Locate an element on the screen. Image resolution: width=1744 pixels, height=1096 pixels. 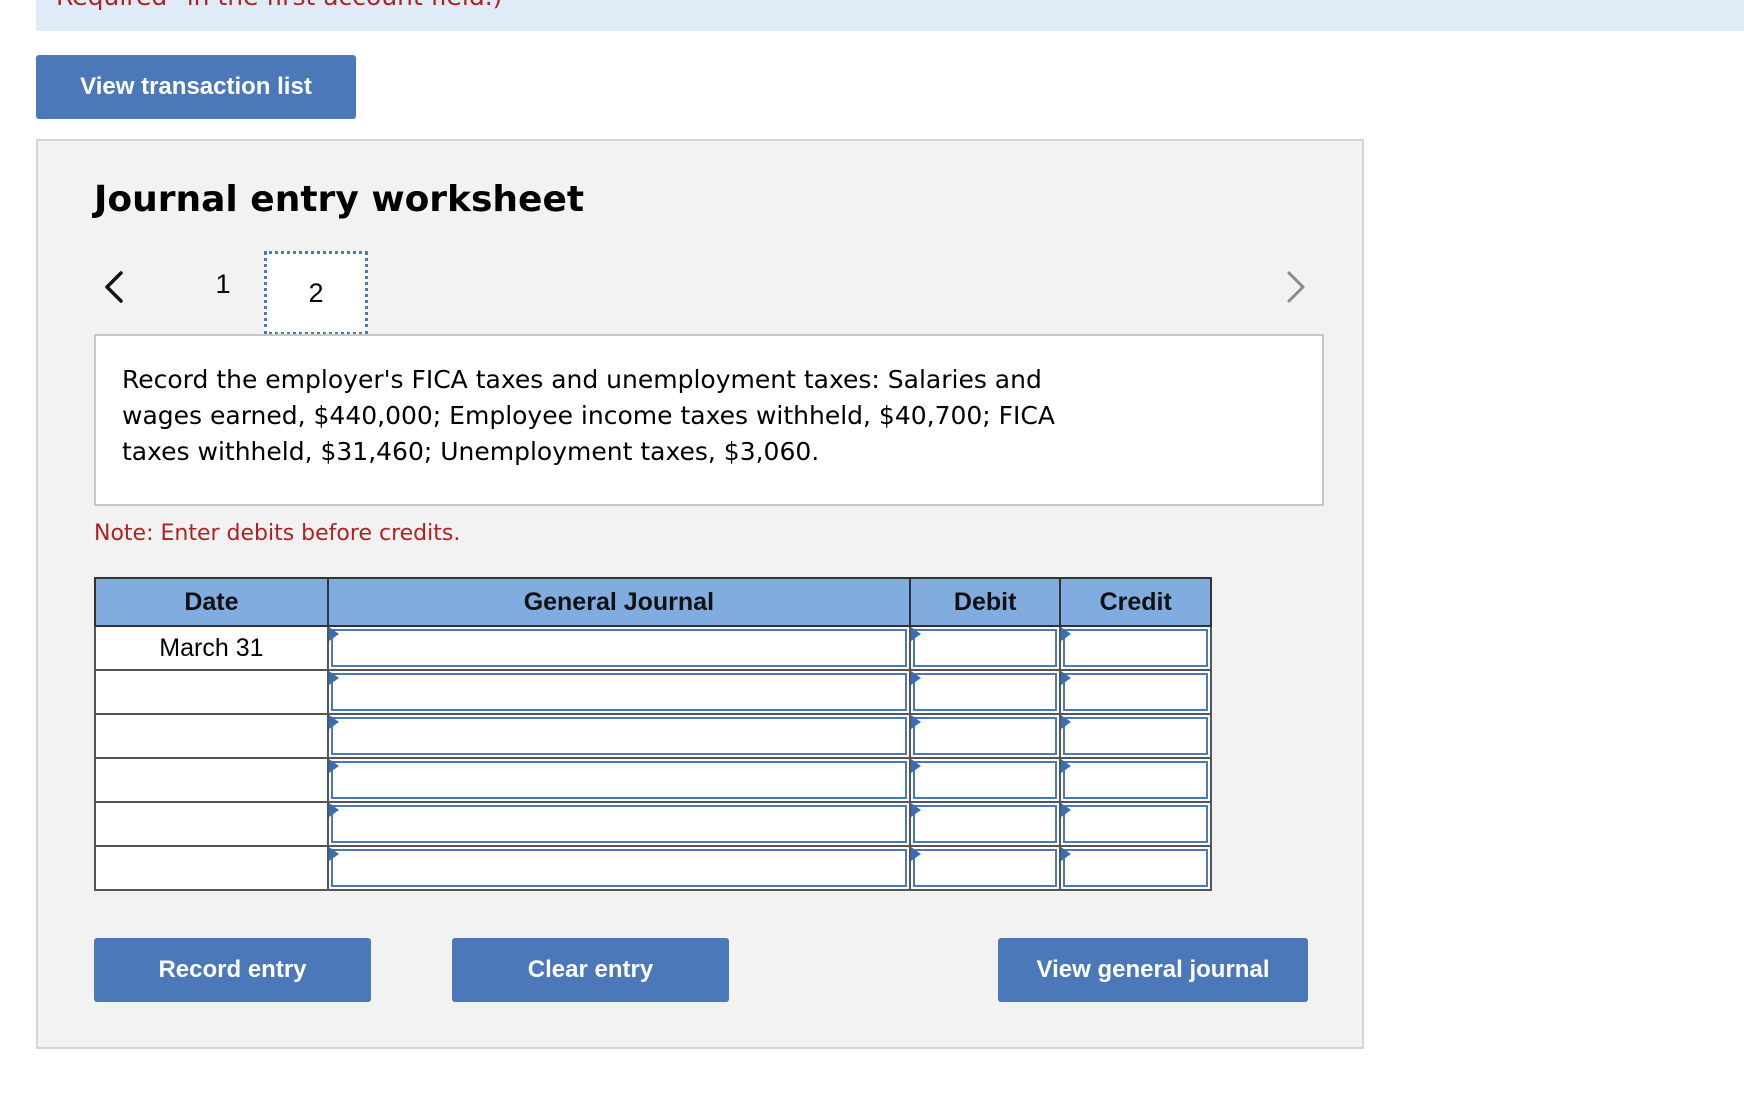
date-column-header: Date is located at coordinates (211, 602).